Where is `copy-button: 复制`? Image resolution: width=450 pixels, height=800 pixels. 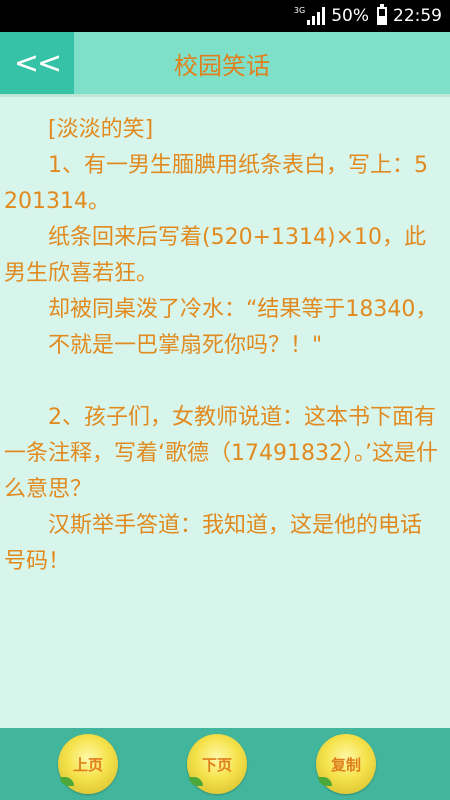 copy-button: 复制 is located at coordinates (346, 764).